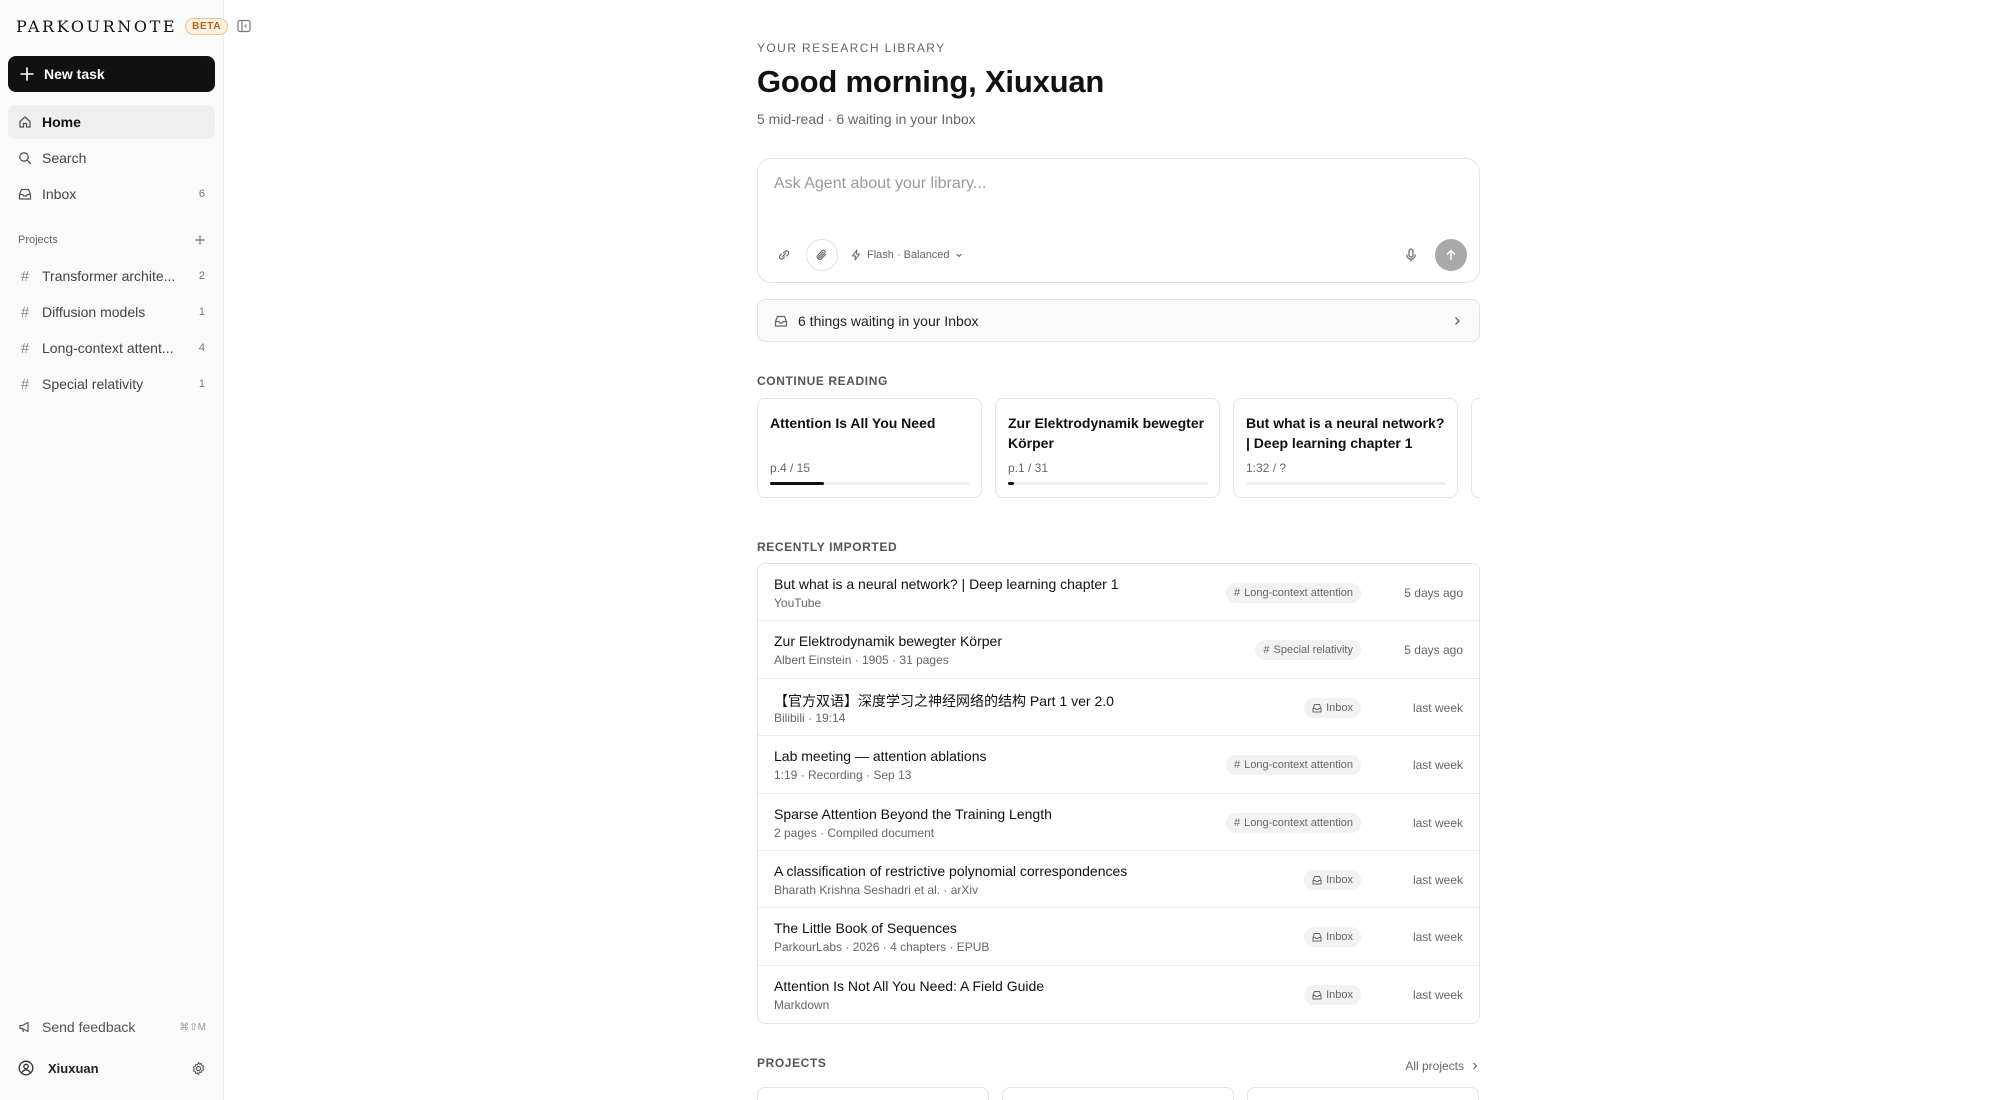 The height and width of the screenshot is (1100, 2000). Describe the element at coordinates (192, 1027) in the screenshot. I see `feedback-shortcut: ⌘⇧M` at that location.